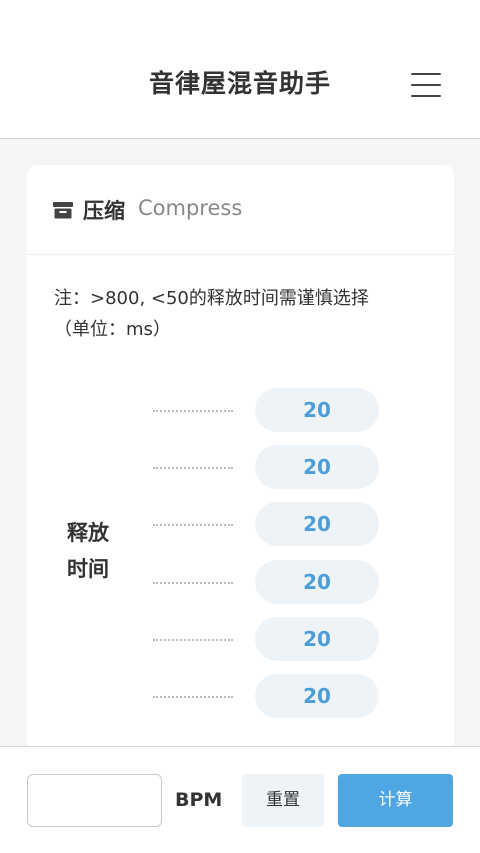  What do you see at coordinates (283, 800) in the screenshot?
I see `reset-button: 重置` at bounding box center [283, 800].